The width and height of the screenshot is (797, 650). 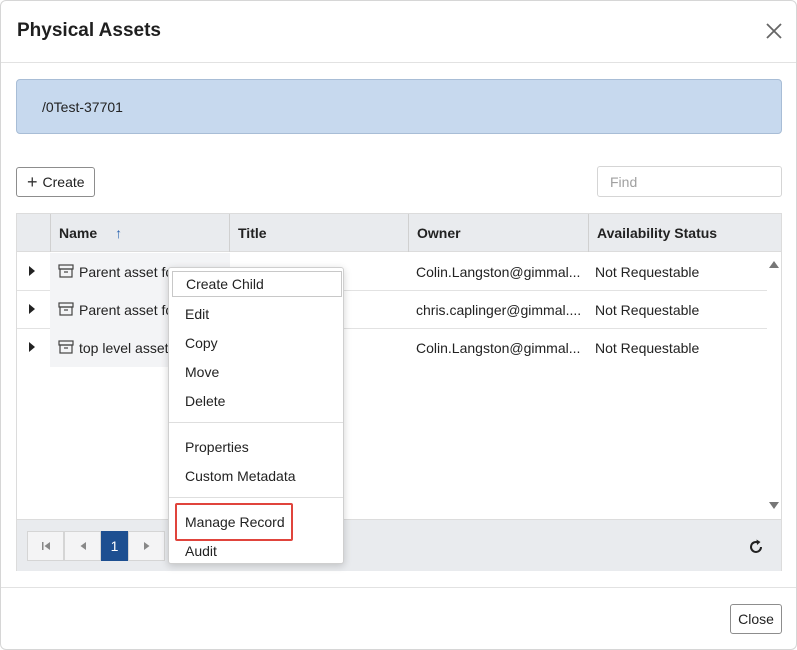 I want to click on dialog-header: Physical Assets, so click(x=398, y=32).